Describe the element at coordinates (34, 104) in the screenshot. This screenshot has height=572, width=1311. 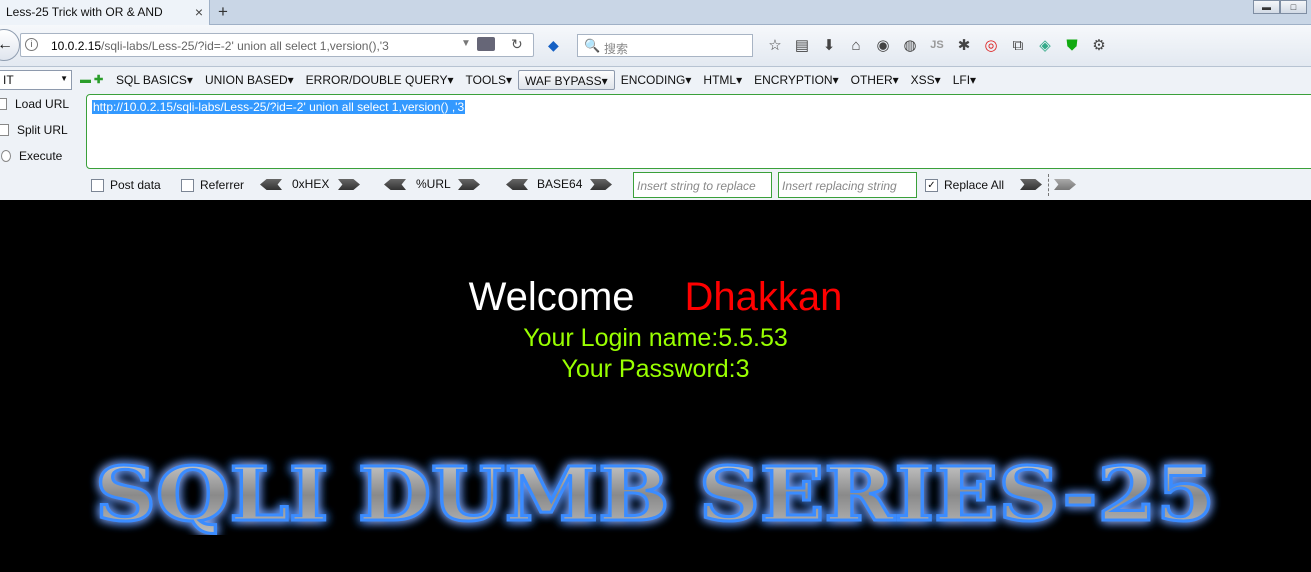
I see `load-url-button: Load URL` at that location.